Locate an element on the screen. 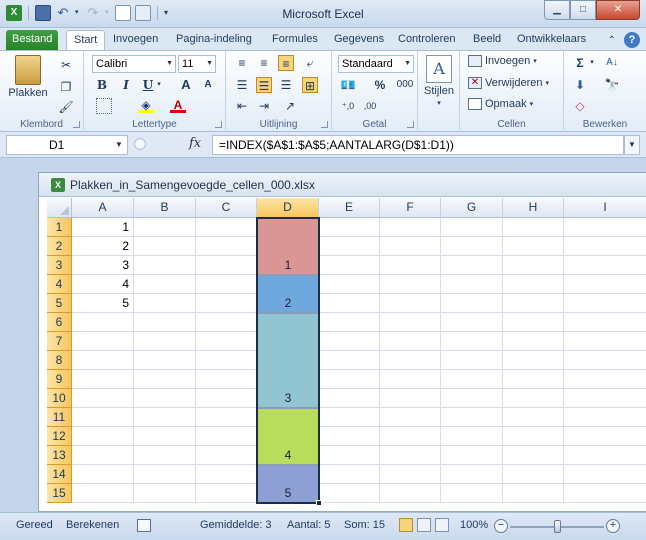 Image resolution: width=646 pixels, height=540 pixels. column-header-h: H is located at coordinates (533, 208).